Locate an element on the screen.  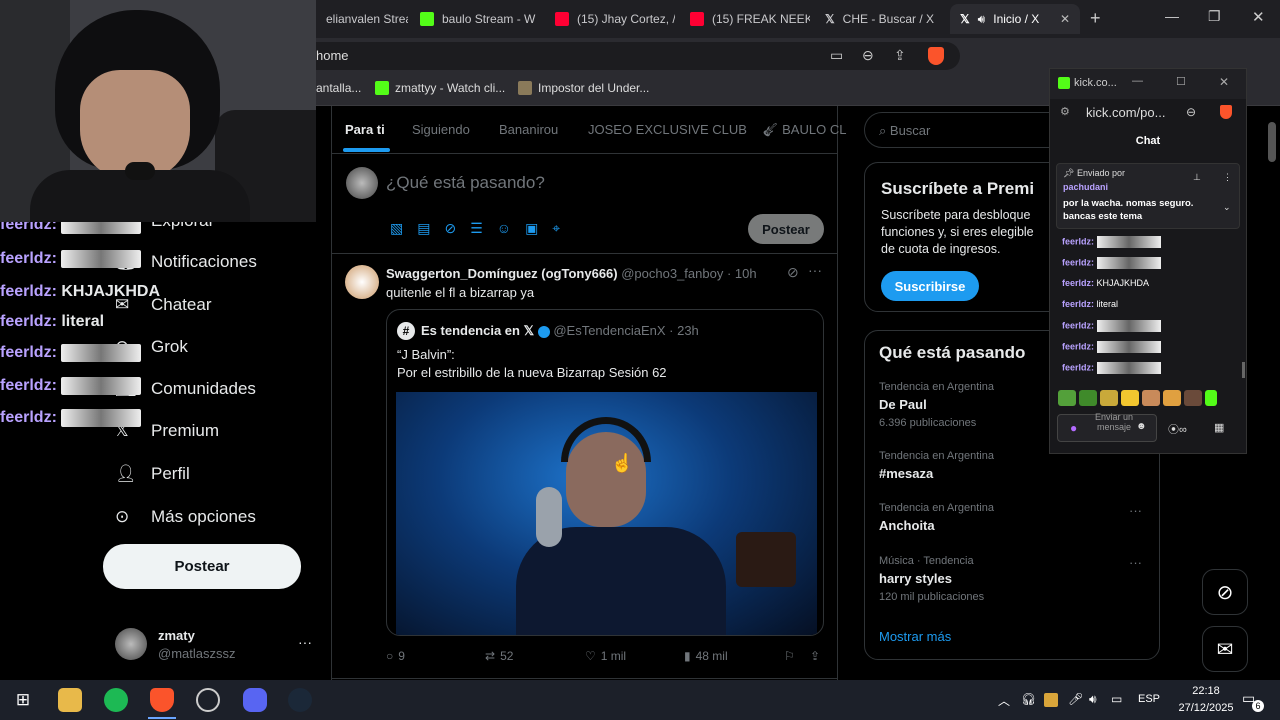
tab-baulo: 🎸︎ BAULO CL is located at coordinates (804, 130).